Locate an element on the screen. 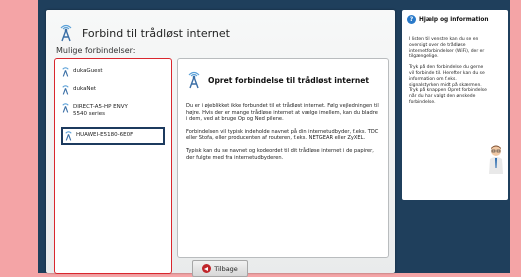 Image resolution: width=521 pixels, height=277 pixels. network-item: DIRECT-A5-HP ENVY 5540 series is located at coordinates (113, 110).